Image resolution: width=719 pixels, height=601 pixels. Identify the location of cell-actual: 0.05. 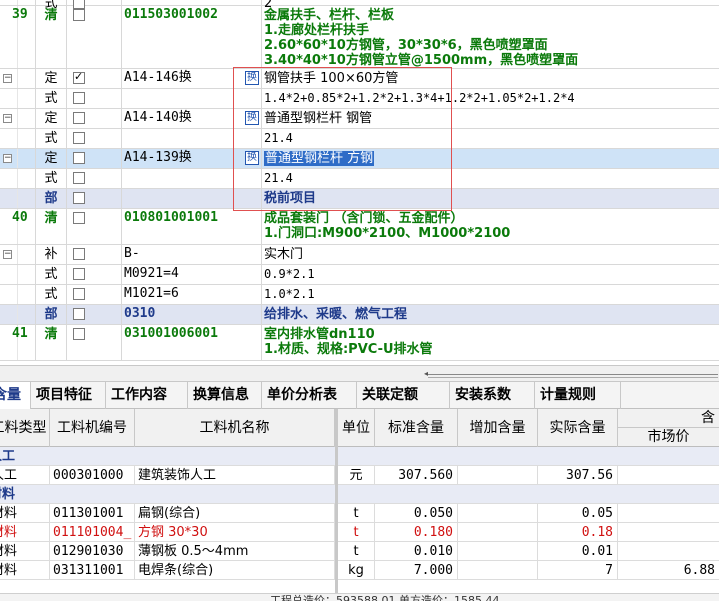
(578, 513).